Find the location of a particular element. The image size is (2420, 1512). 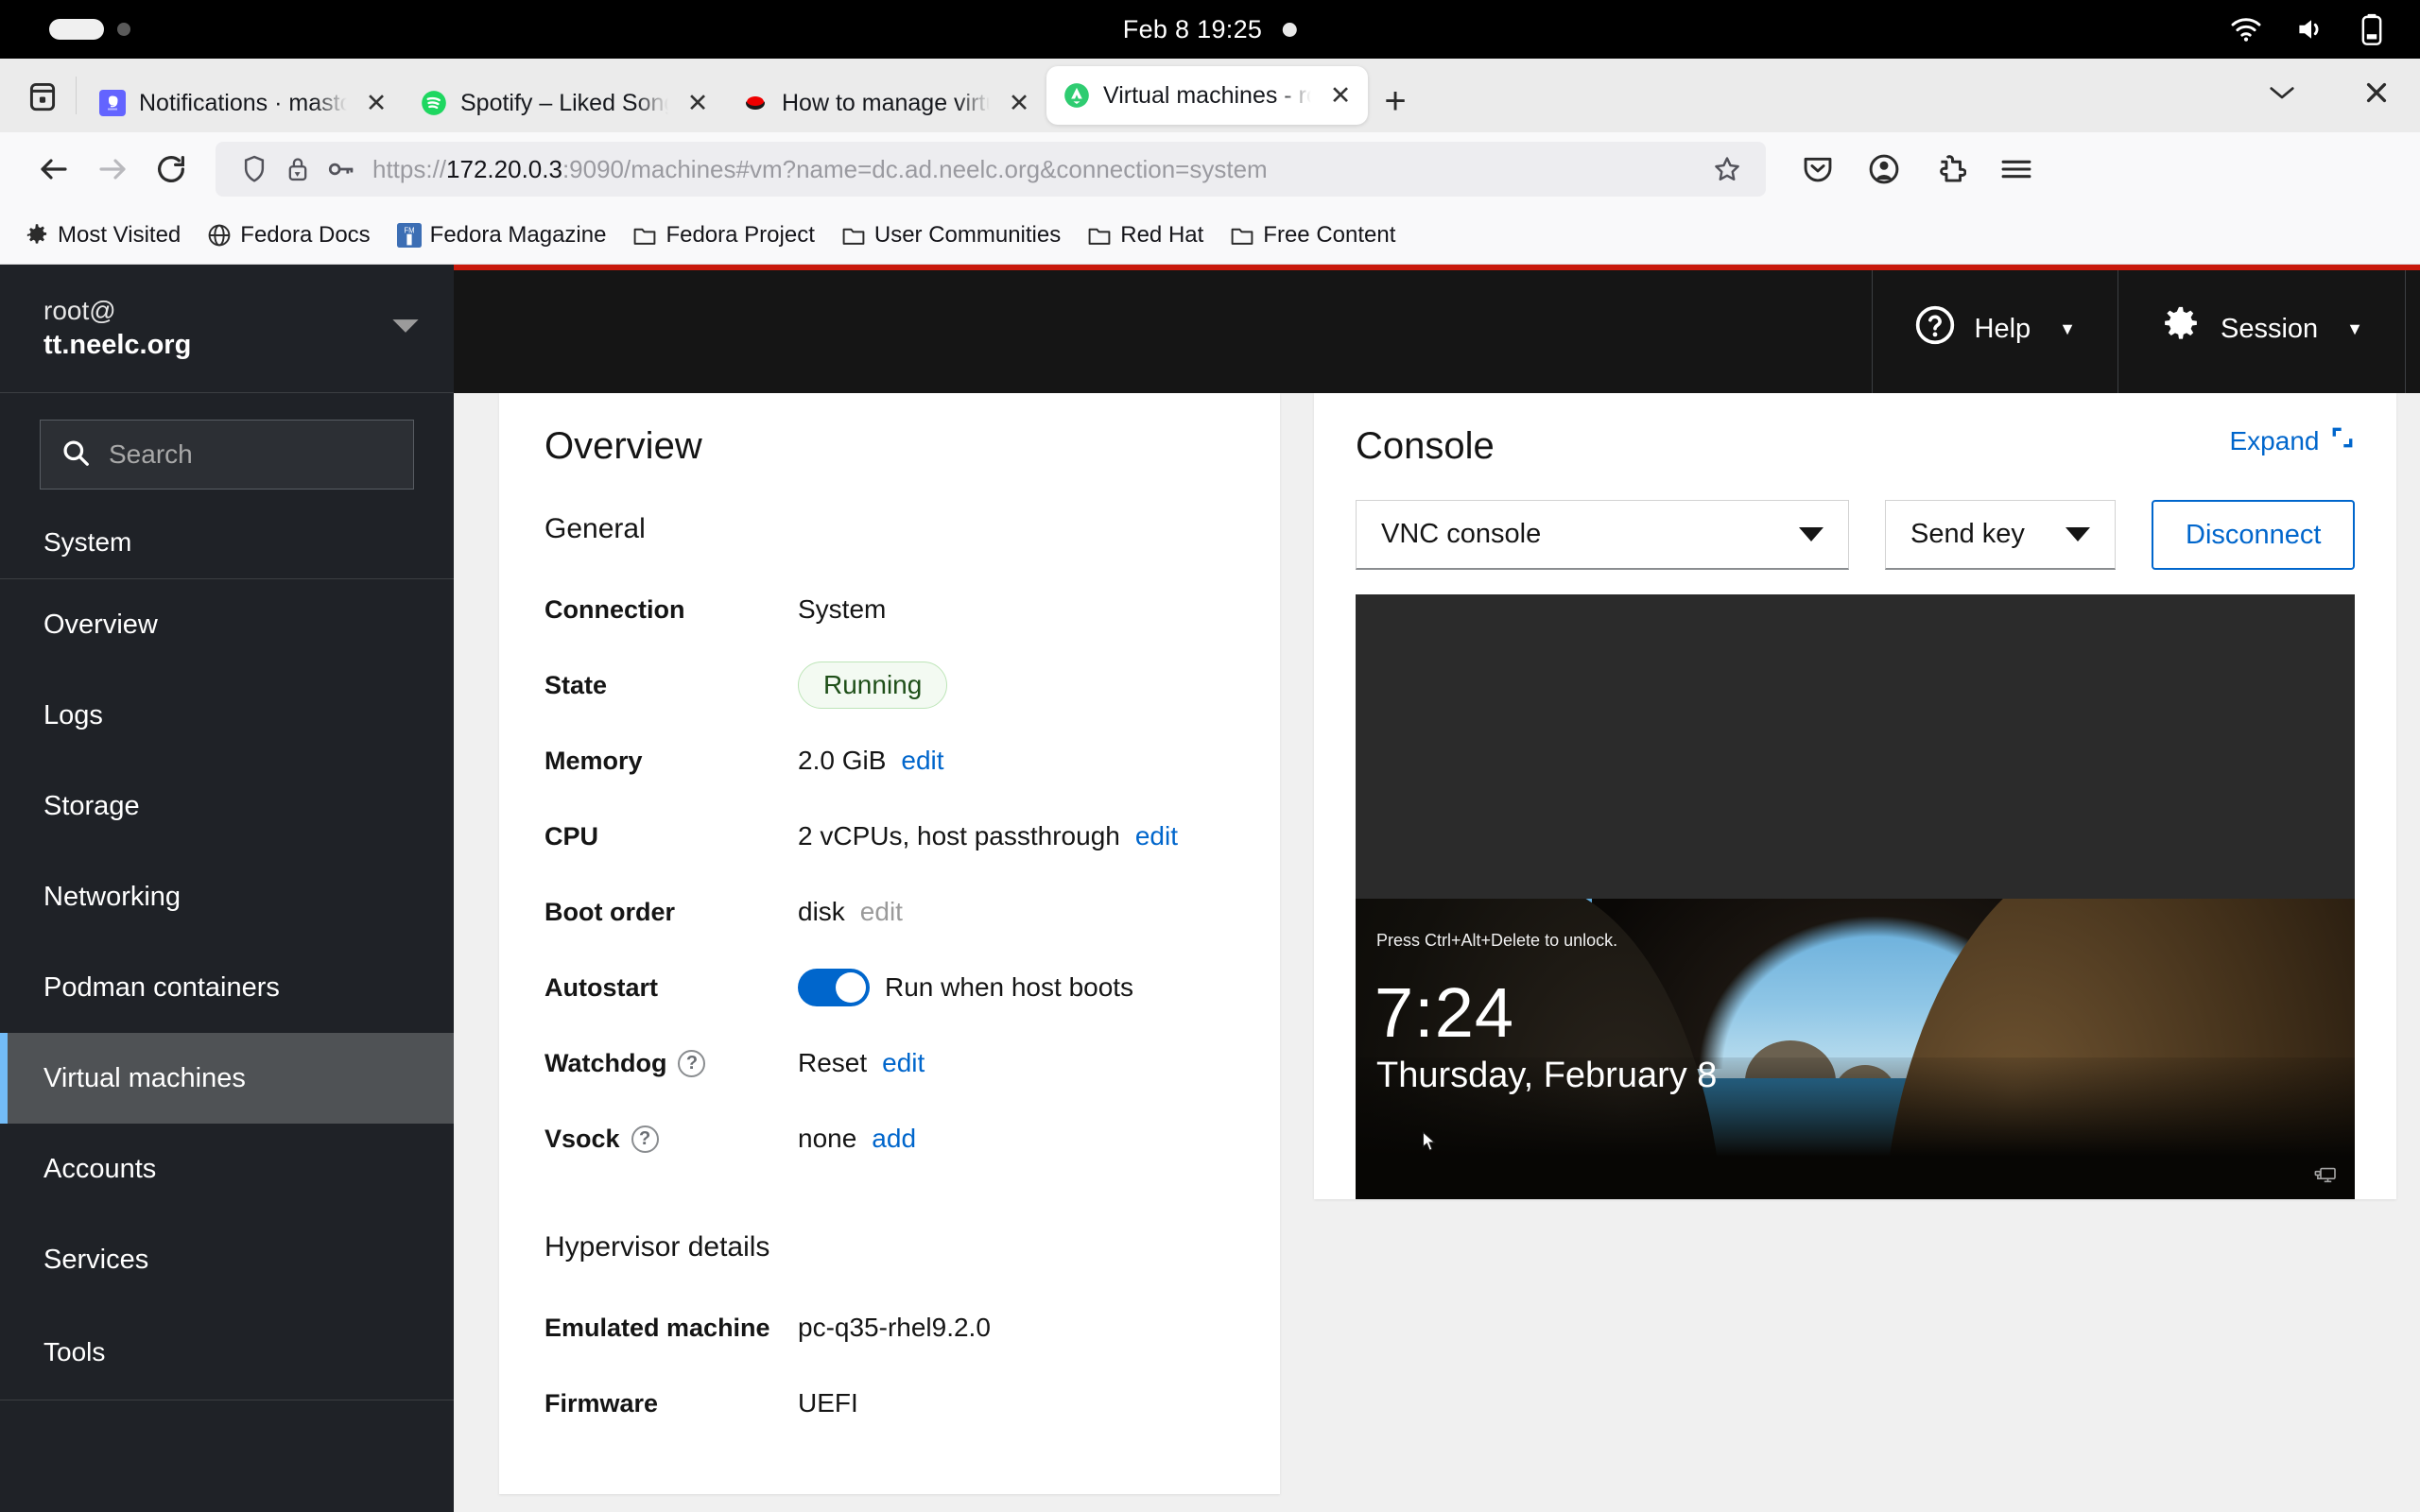

row-label: Connection is located at coordinates (614, 609).